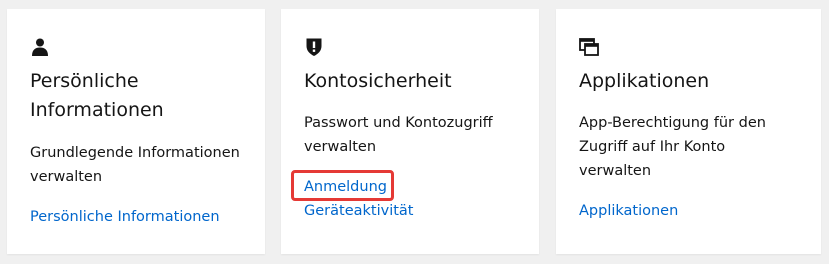 The width and height of the screenshot is (829, 264). I want to click on card-title: Applikationen, so click(644, 81).